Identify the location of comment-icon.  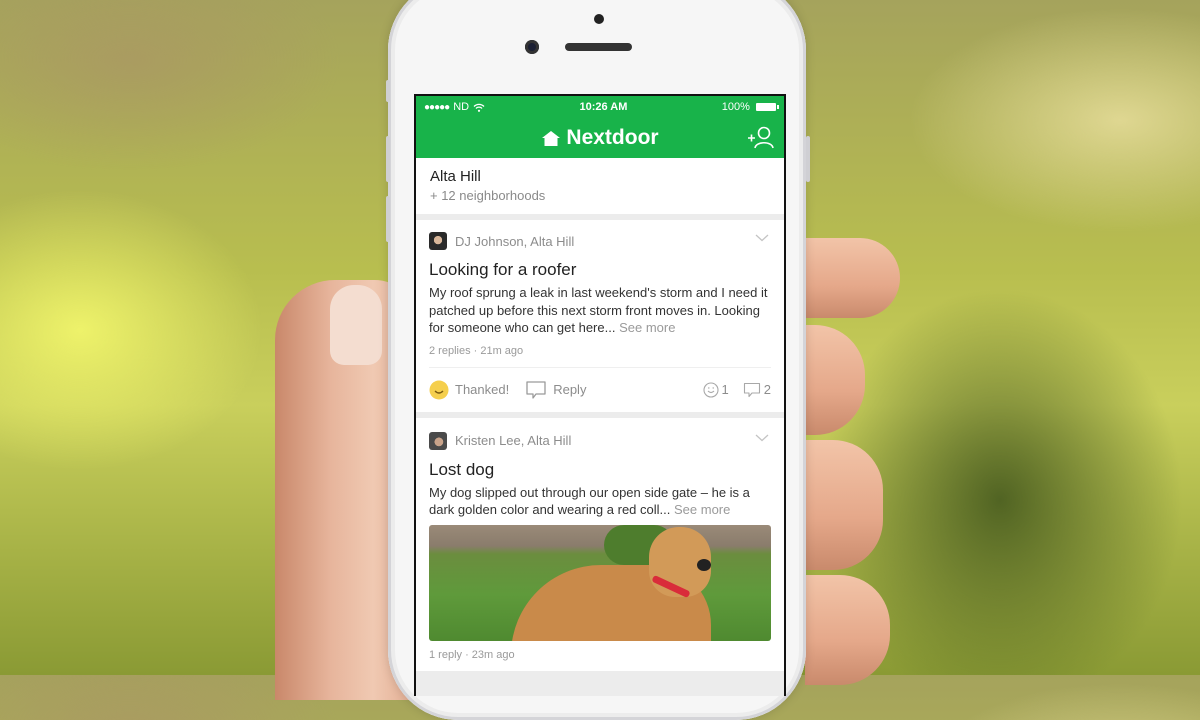
(751, 389).